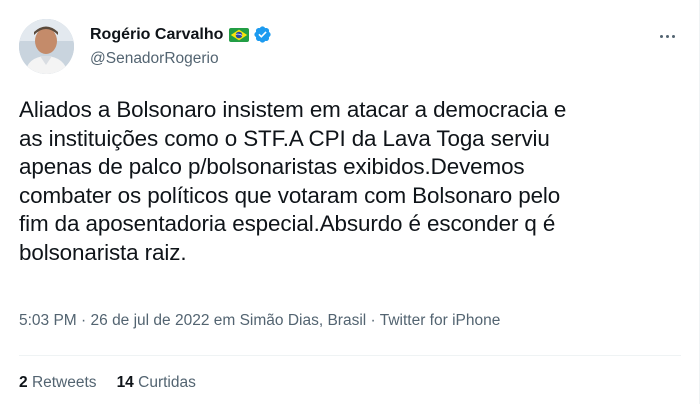  What do you see at coordinates (661, 36) in the screenshot?
I see `more-options-icon` at bounding box center [661, 36].